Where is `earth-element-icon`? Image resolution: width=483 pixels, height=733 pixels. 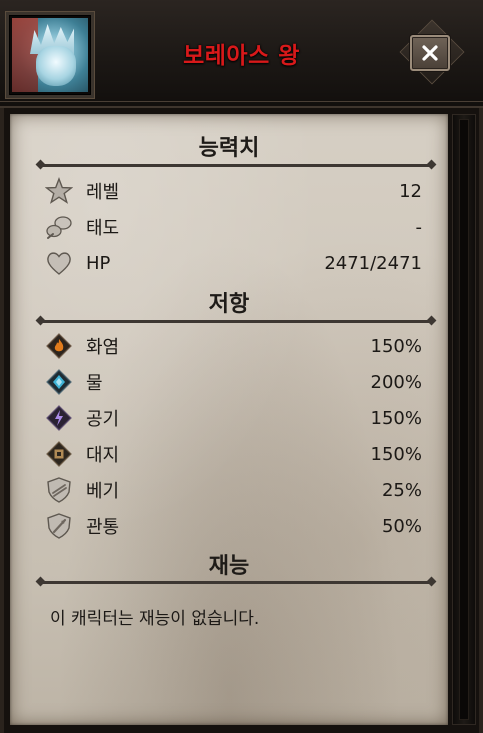
earth-element-icon is located at coordinates (59, 454).